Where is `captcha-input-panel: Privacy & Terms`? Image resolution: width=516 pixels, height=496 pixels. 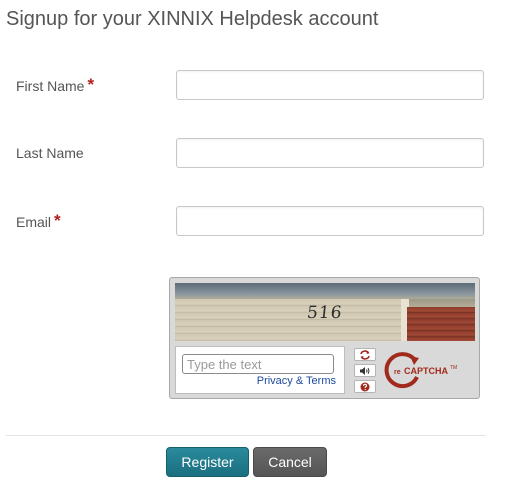 captcha-input-panel: Privacy & Terms is located at coordinates (260, 370).